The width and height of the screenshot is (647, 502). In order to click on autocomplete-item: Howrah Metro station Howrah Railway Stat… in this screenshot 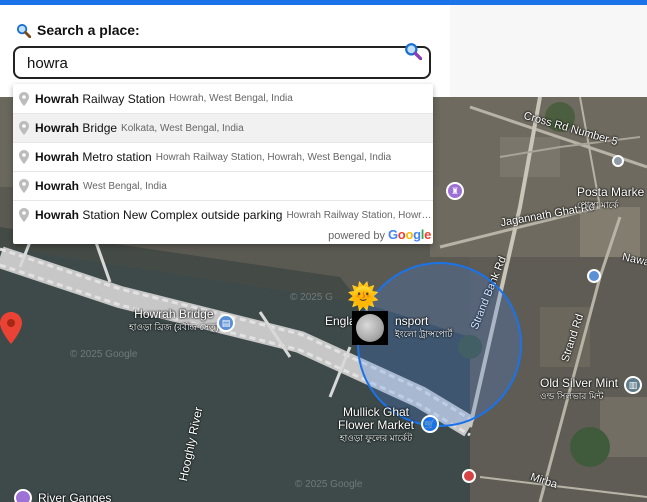, I will do `click(223, 156)`.